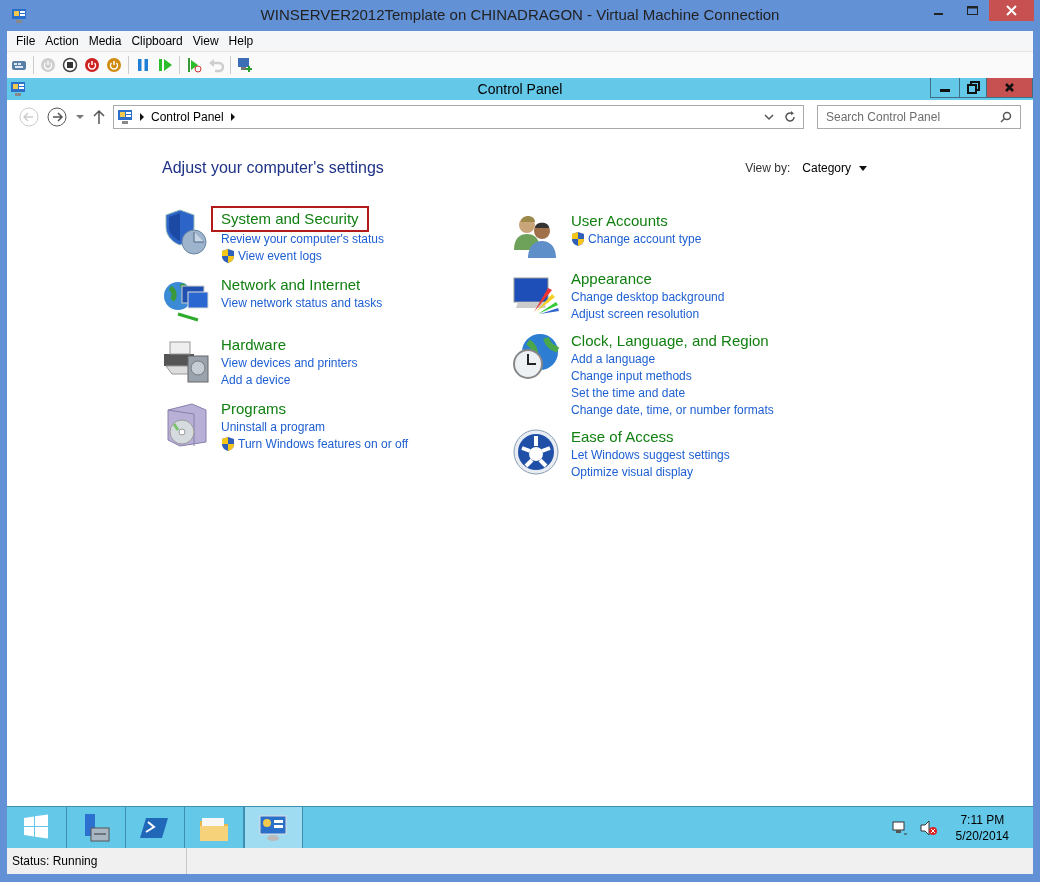  What do you see at coordinates (635, 313) in the screenshot?
I see `task-link: Adjust screen resolution` at bounding box center [635, 313].